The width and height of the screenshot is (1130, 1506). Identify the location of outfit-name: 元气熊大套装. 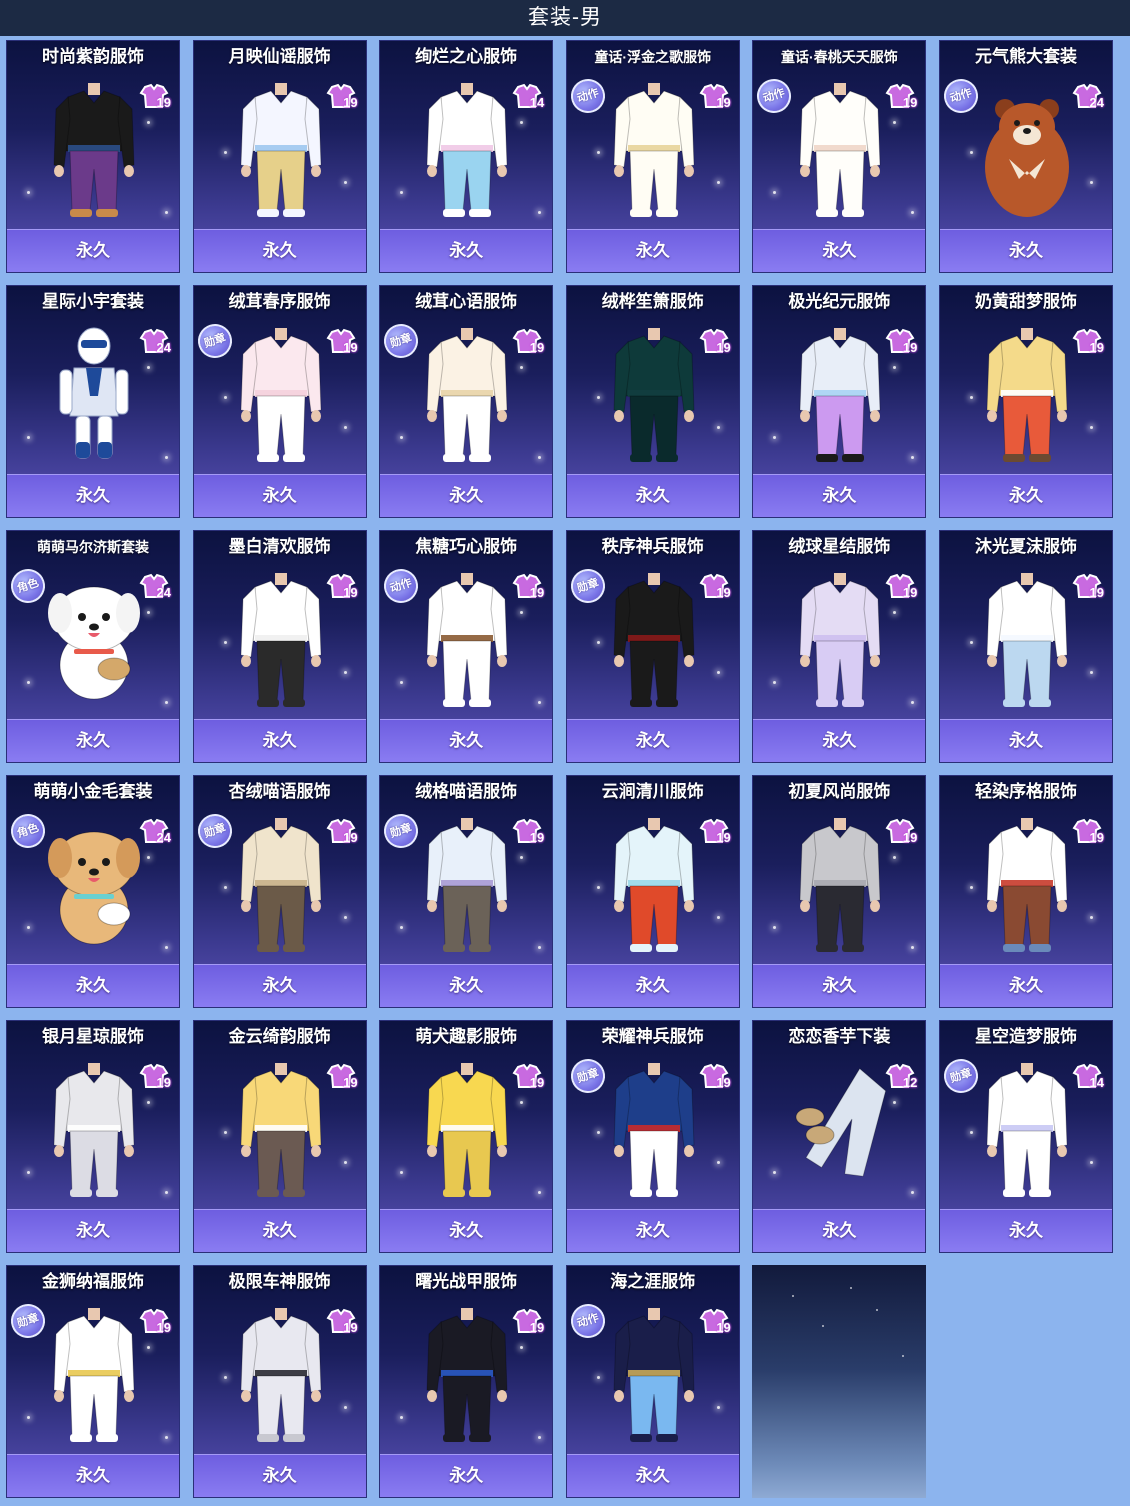
(1025, 56).